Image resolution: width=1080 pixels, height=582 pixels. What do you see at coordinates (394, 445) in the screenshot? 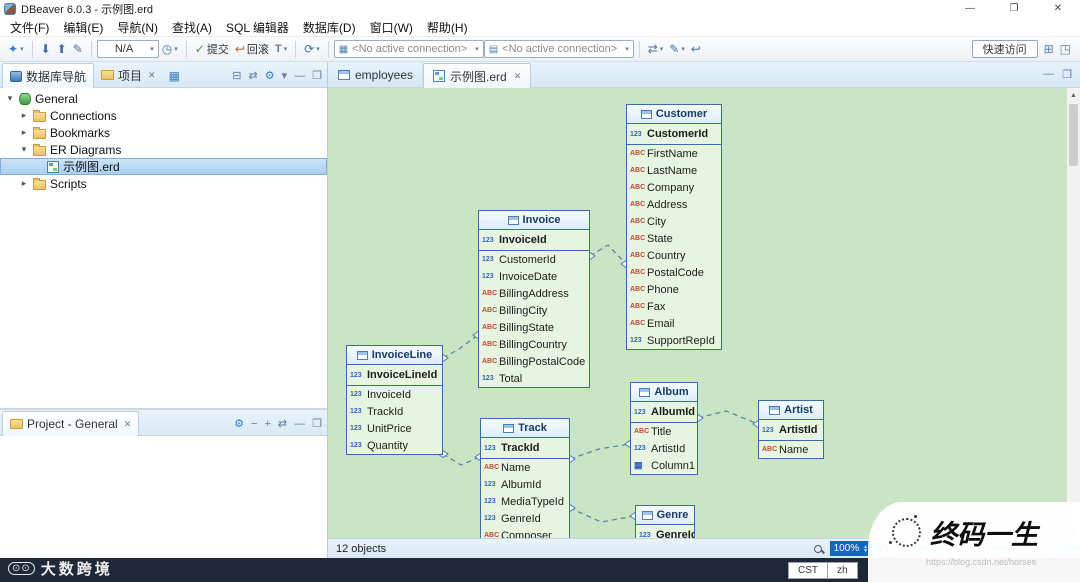
I see `column-quantity: 123 Quantity` at bounding box center [394, 445].